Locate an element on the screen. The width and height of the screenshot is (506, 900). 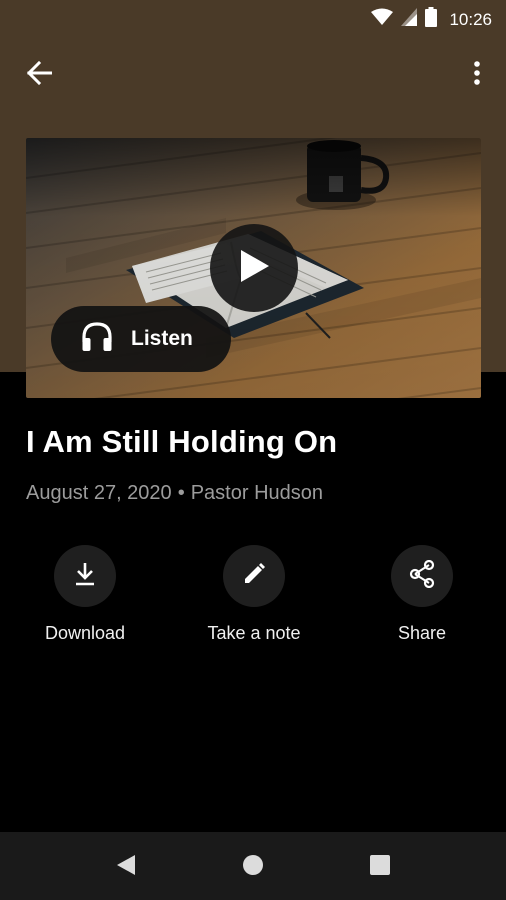
nav-home-button is located at coordinates (253, 867).